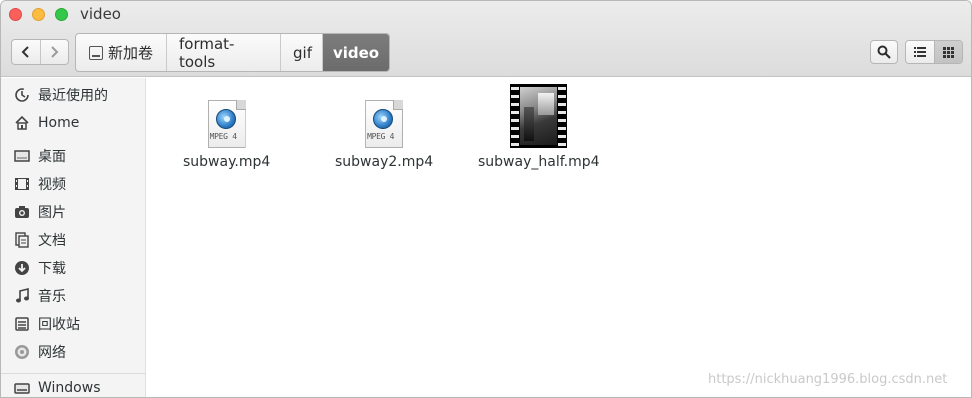 The image size is (972, 398). What do you see at coordinates (52, 185) in the screenshot?
I see `sidebar-item-label: 视频` at bounding box center [52, 185].